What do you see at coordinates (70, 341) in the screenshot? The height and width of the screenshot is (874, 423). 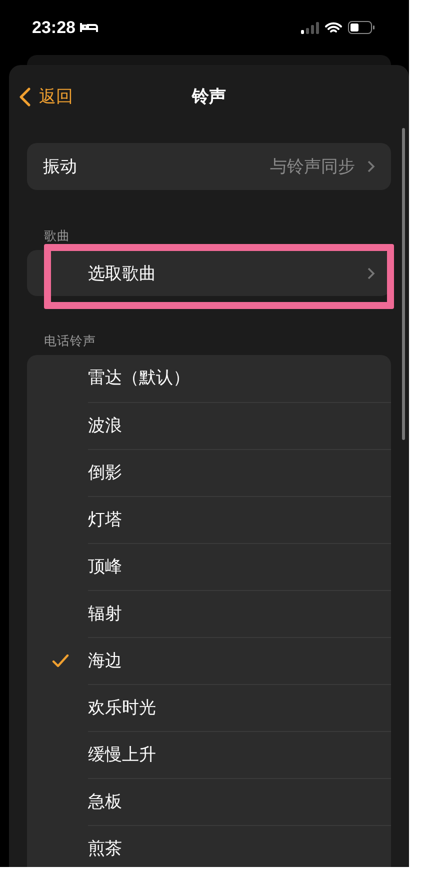 I see `section-header: 电话铃声` at bounding box center [70, 341].